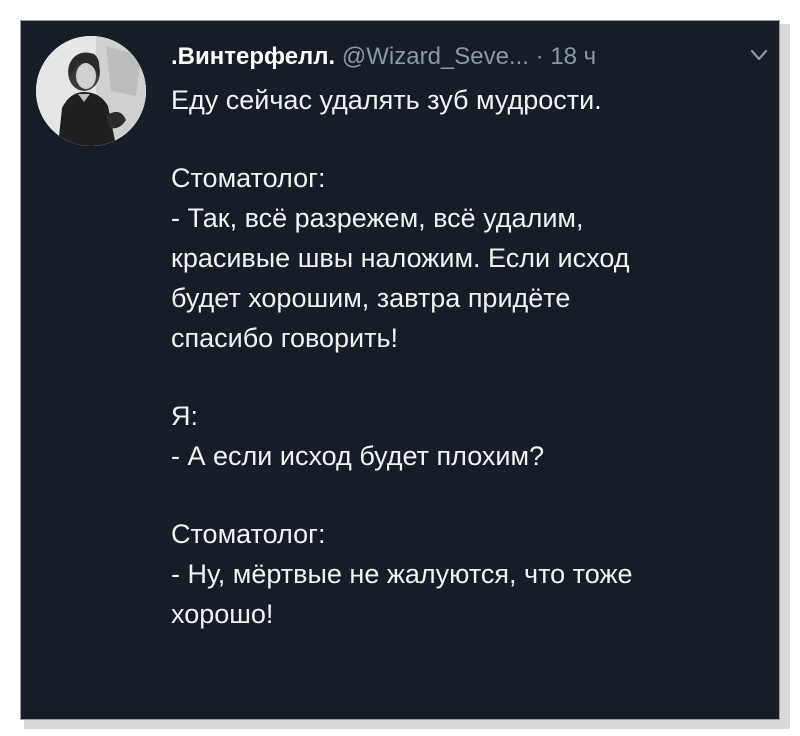  I want to click on text-line: спасибо говорить!, so click(285, 338).